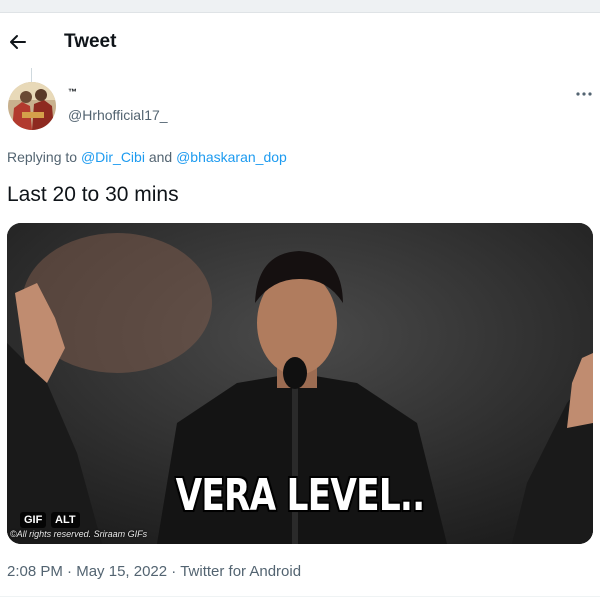  I want to click on gif-watermark: ©All rights reserved. Sriraam GIFs, so click(79, 534).